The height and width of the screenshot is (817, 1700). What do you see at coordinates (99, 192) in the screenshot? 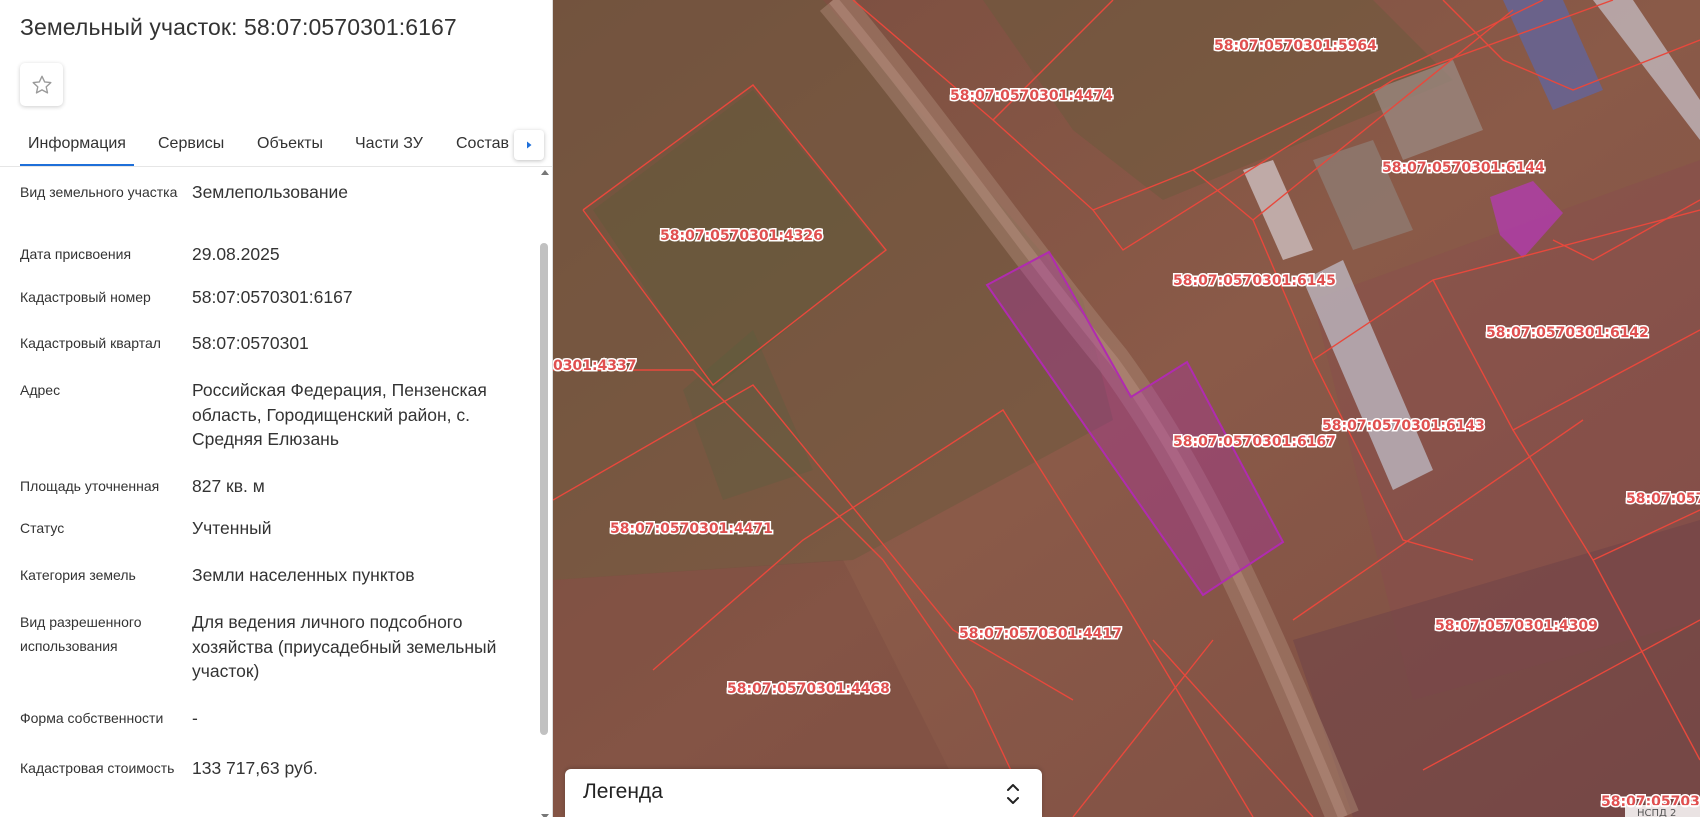
I see `row-label: Вид земельного участка` at bounding box center [99, 192].